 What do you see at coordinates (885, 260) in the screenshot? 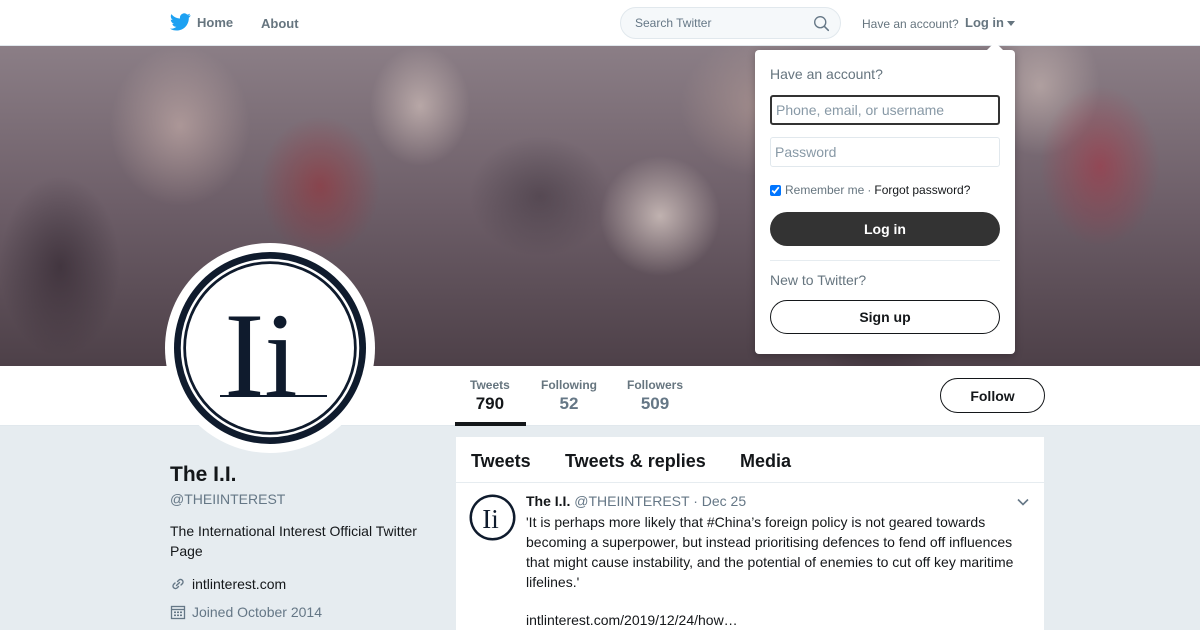
I see `dropdown-divider` at bounding box center [885, 260].